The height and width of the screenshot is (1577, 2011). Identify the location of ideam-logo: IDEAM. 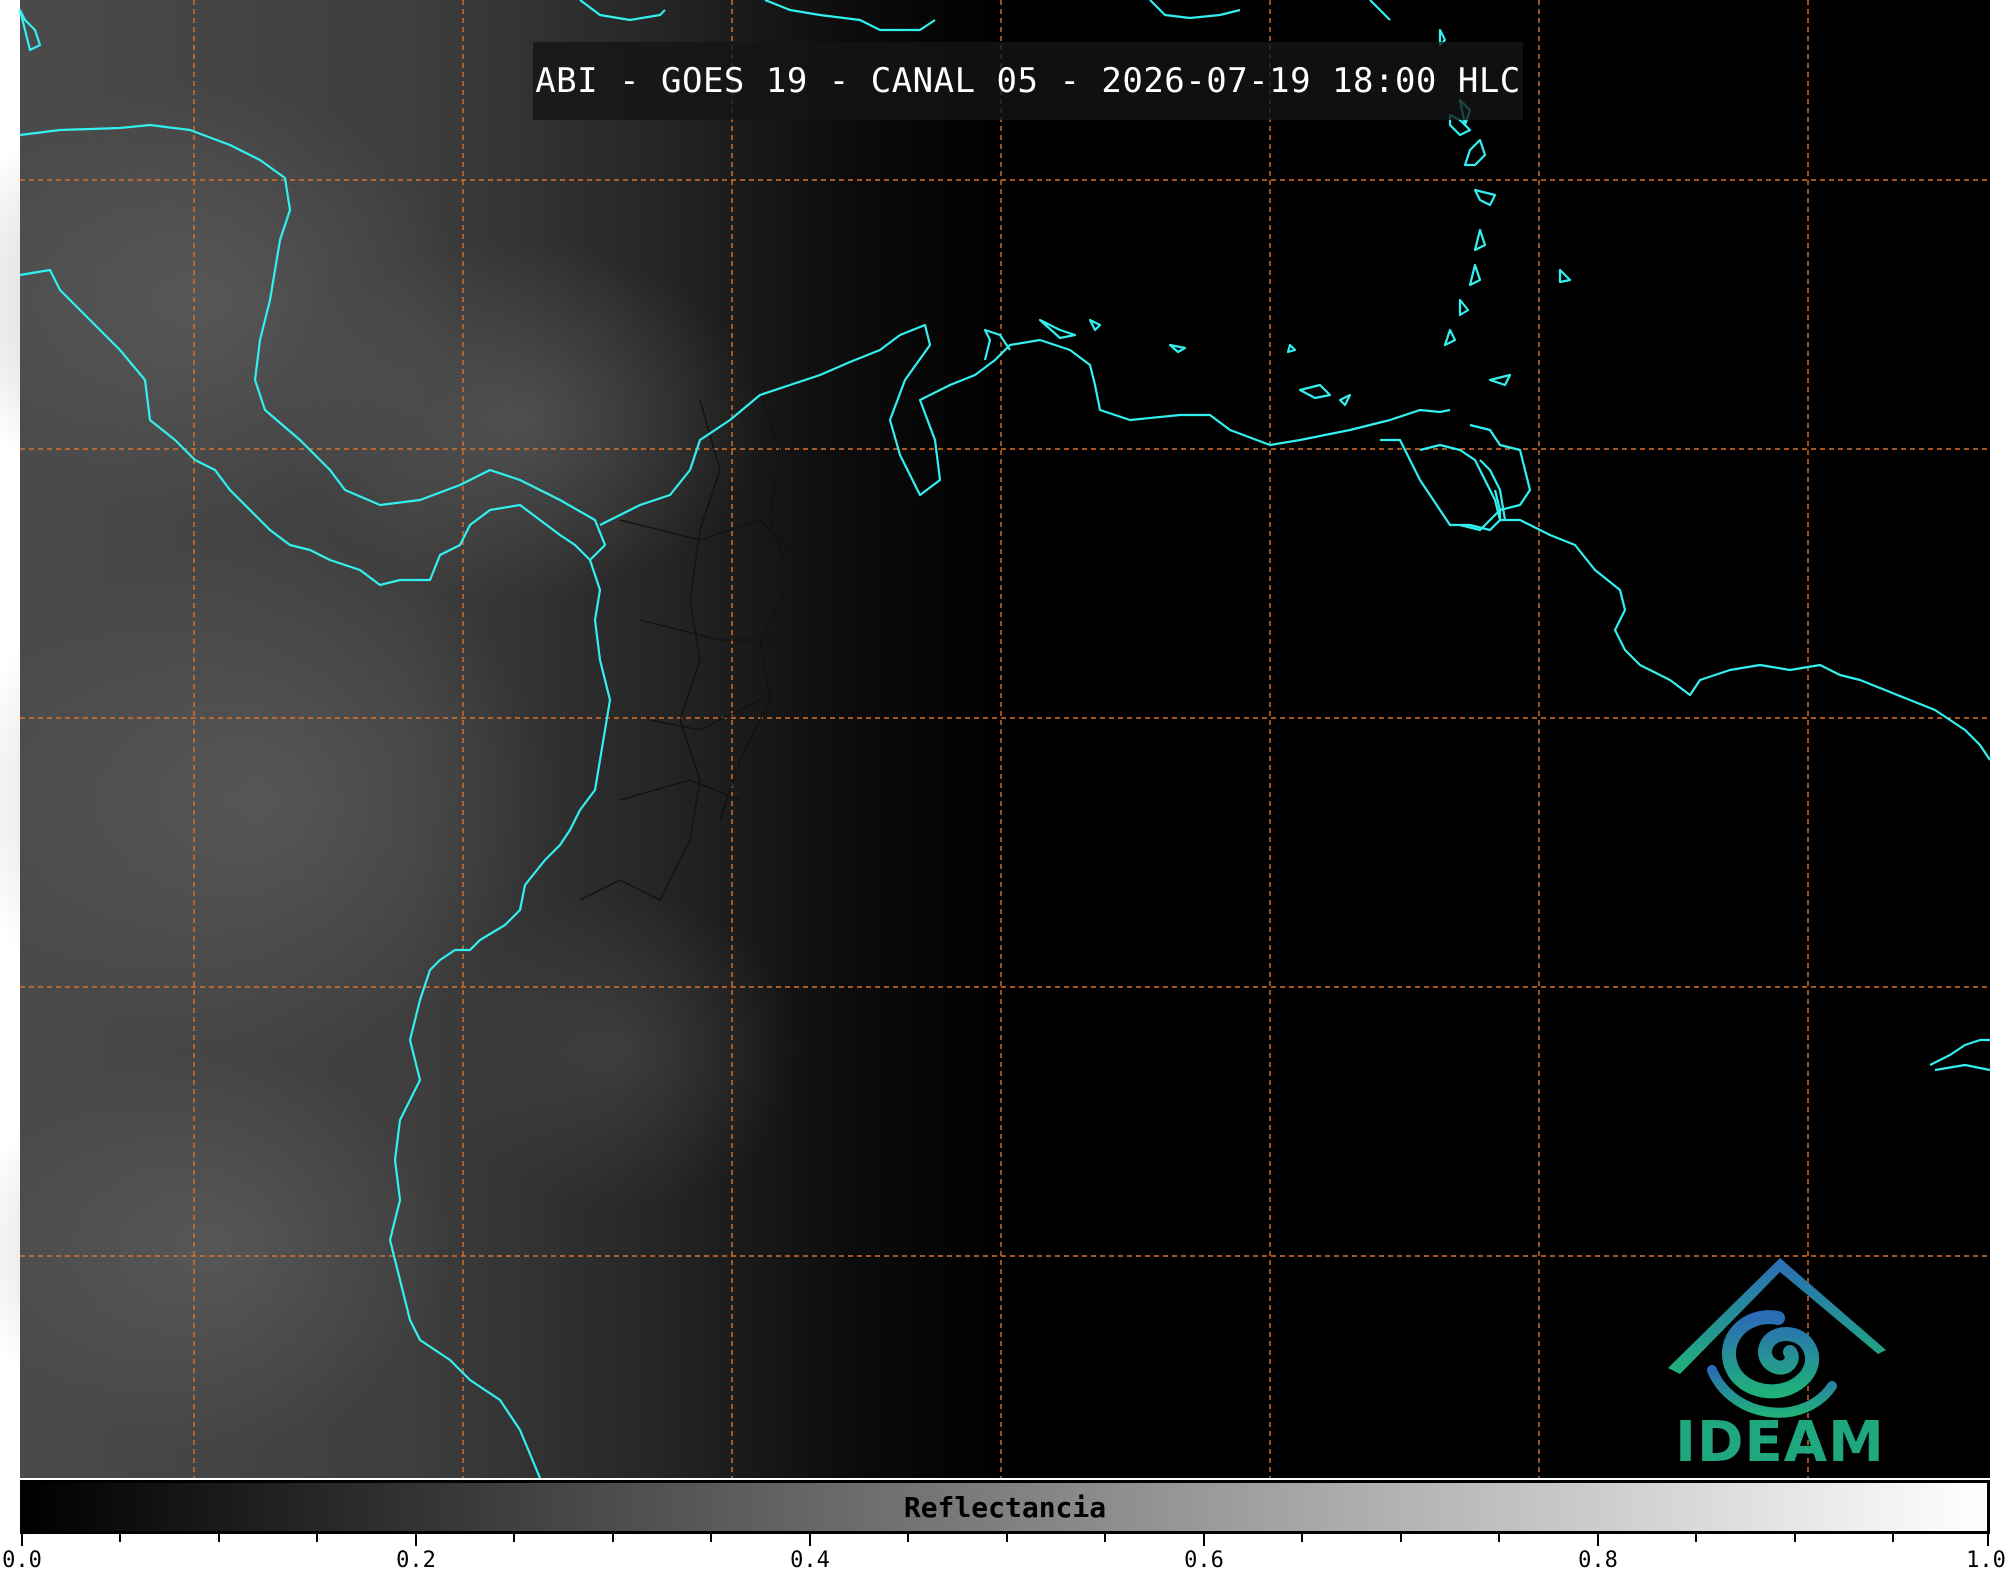
(1780, 1365).